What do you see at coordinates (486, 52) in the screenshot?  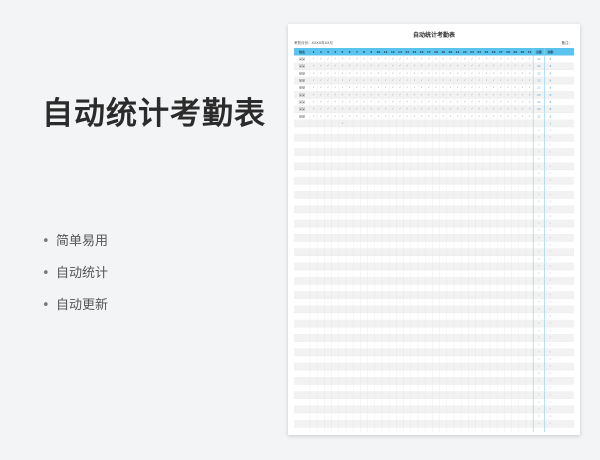 I see `header-day: 25` at bounding box center [486, 52].